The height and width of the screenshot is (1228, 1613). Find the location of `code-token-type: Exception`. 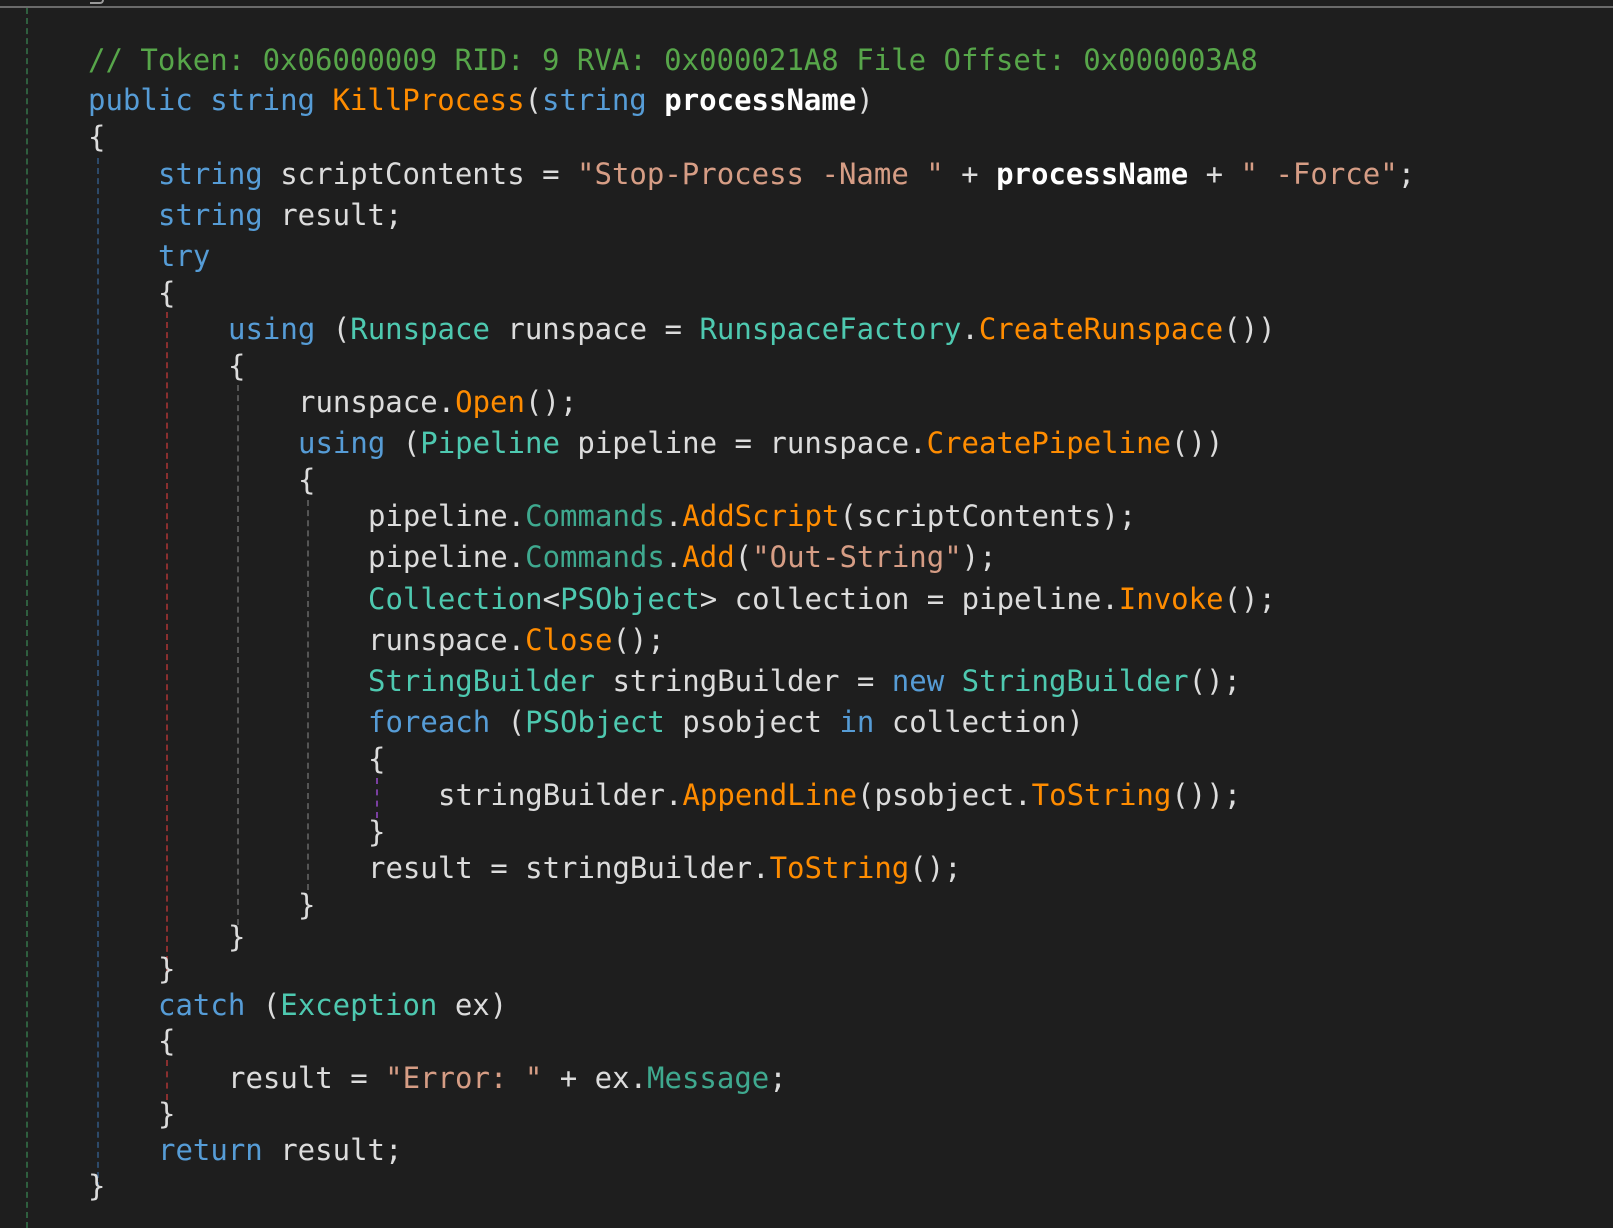

code-token-type: Exception is located at coordinates (359, 1005).